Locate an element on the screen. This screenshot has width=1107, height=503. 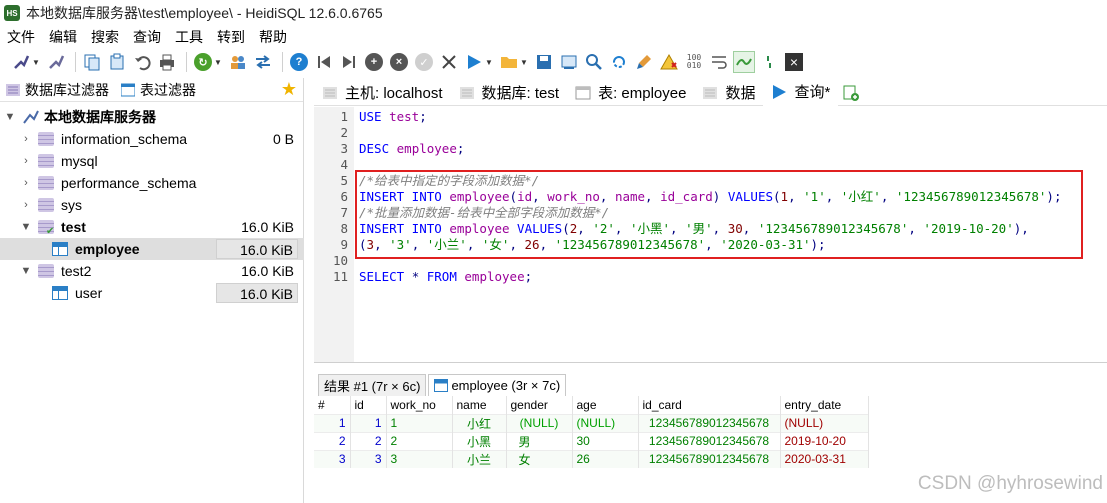
close-icon: × is located at coordinates (794, 62).